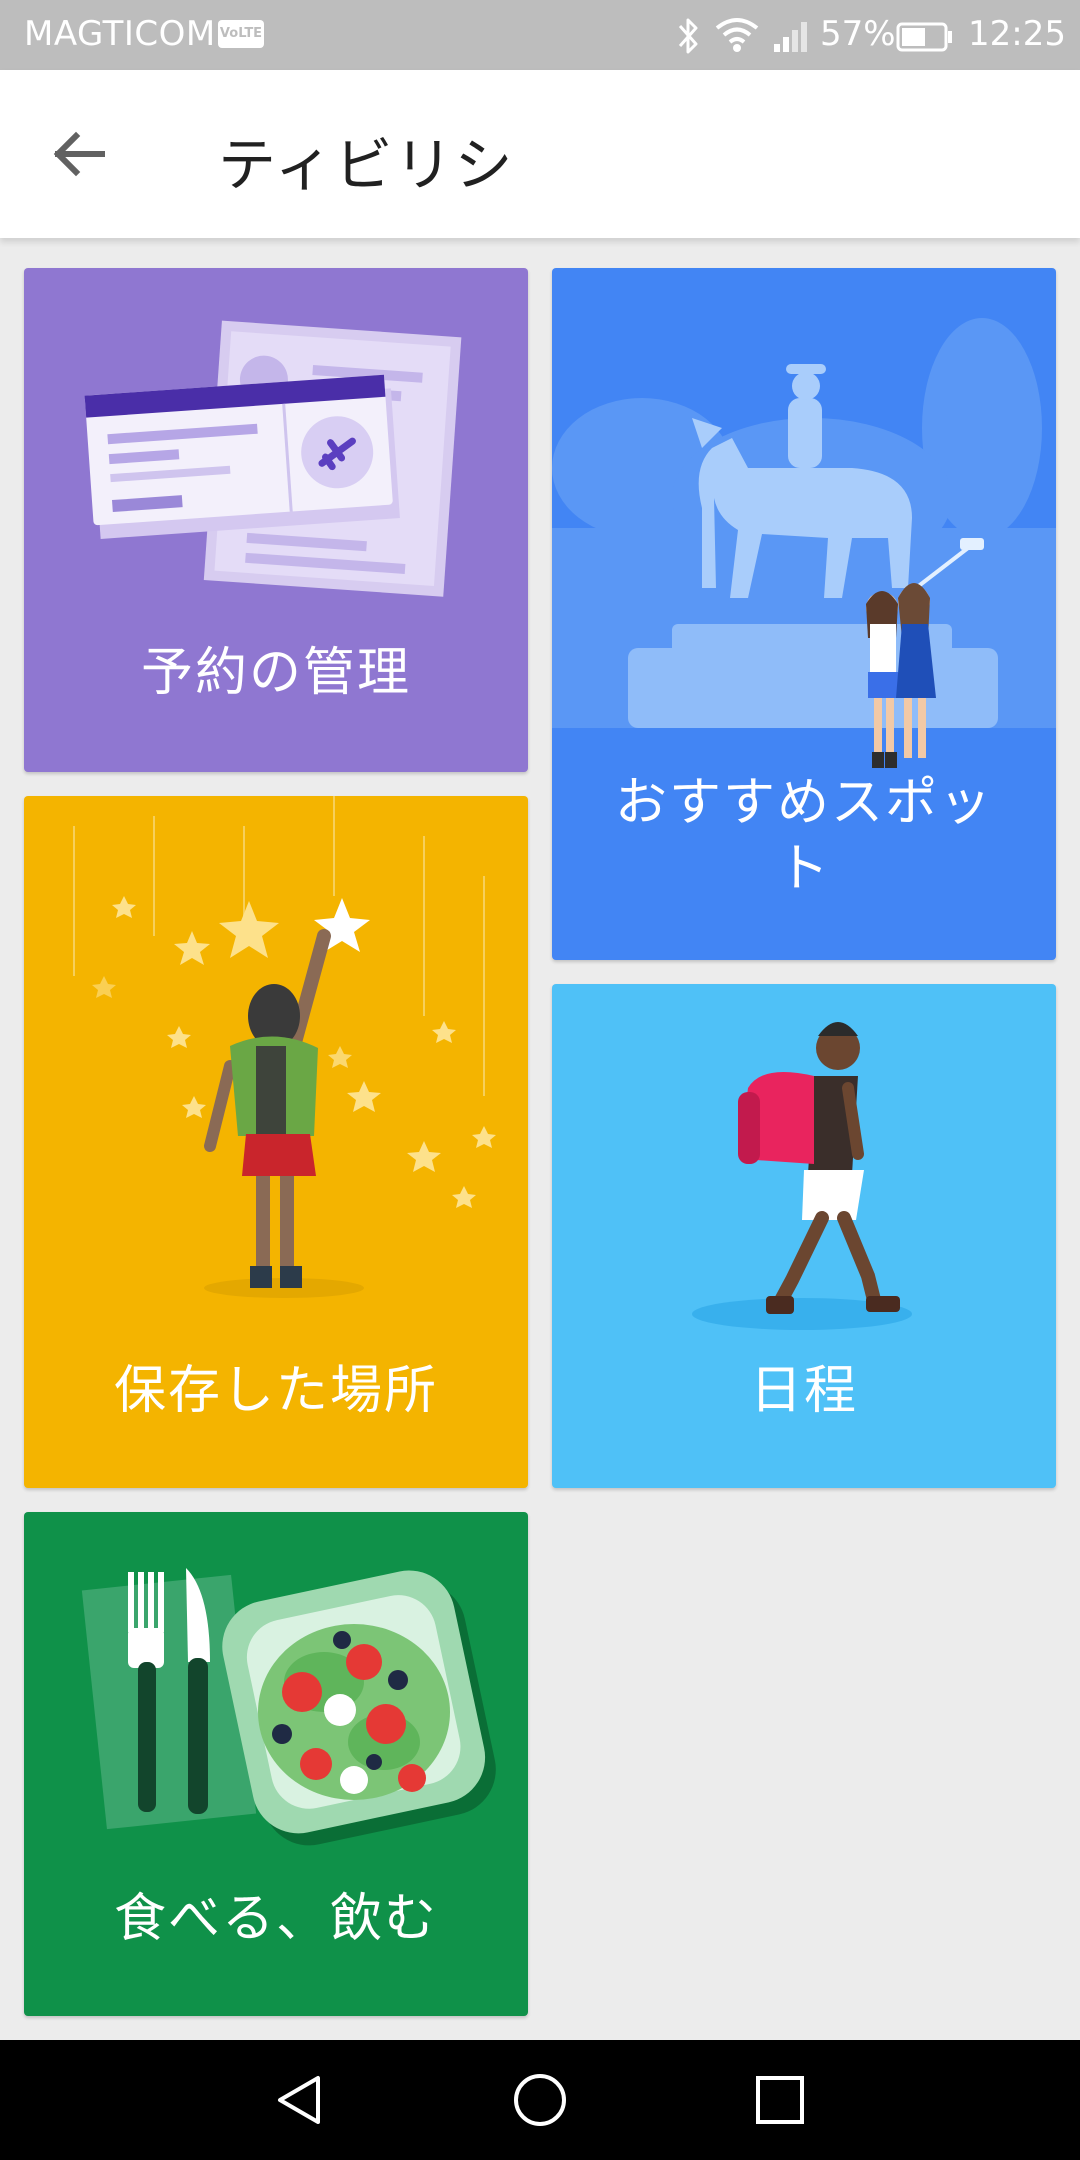  I want to click on page-title: ティビリシ, so click(366, 165).